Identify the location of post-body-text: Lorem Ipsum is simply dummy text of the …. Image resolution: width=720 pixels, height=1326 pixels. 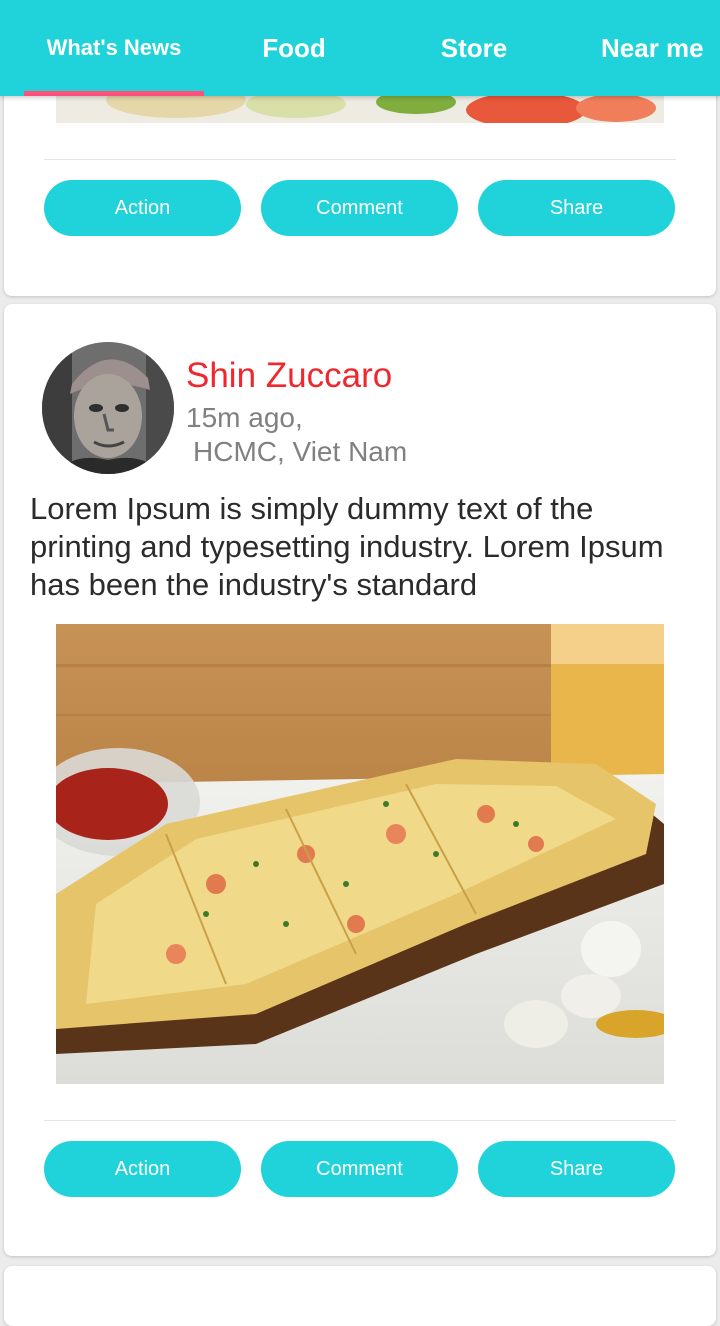
(347, 546).